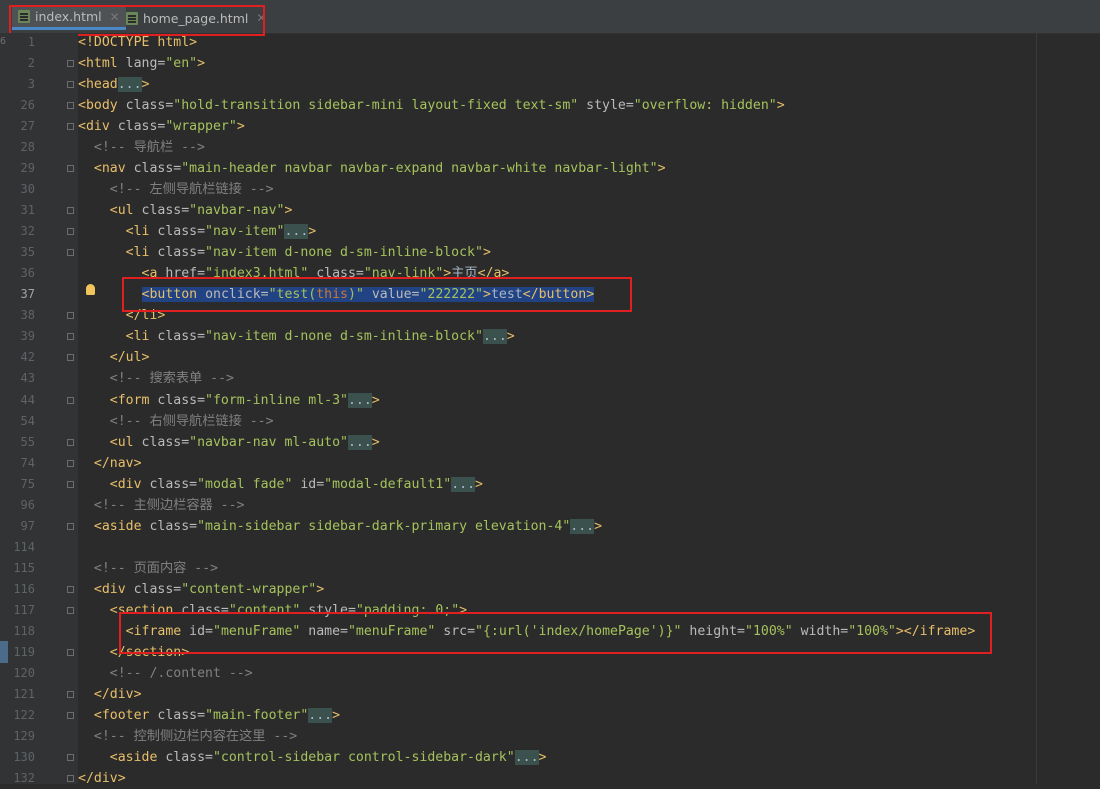 The height and width of the screenshot is (789, 1100). I want to click on line-number: 122, so click(24, 715).